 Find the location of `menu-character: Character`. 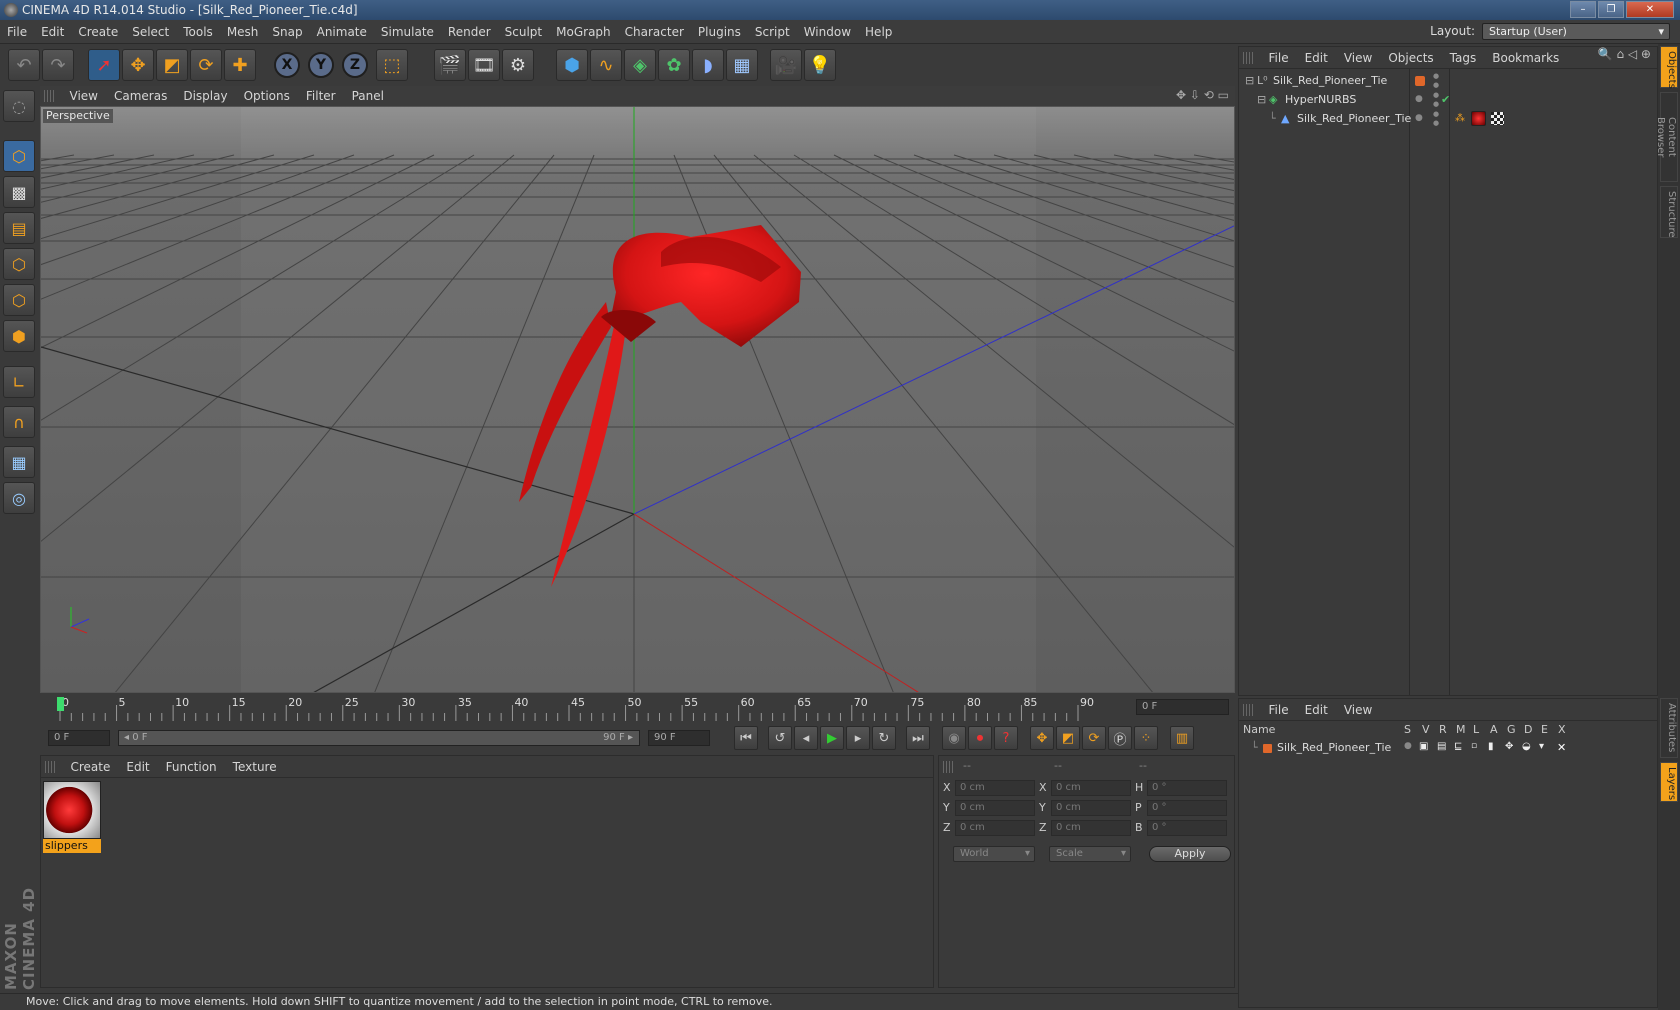

menu-character: Character is located at coordinates (654, 32).